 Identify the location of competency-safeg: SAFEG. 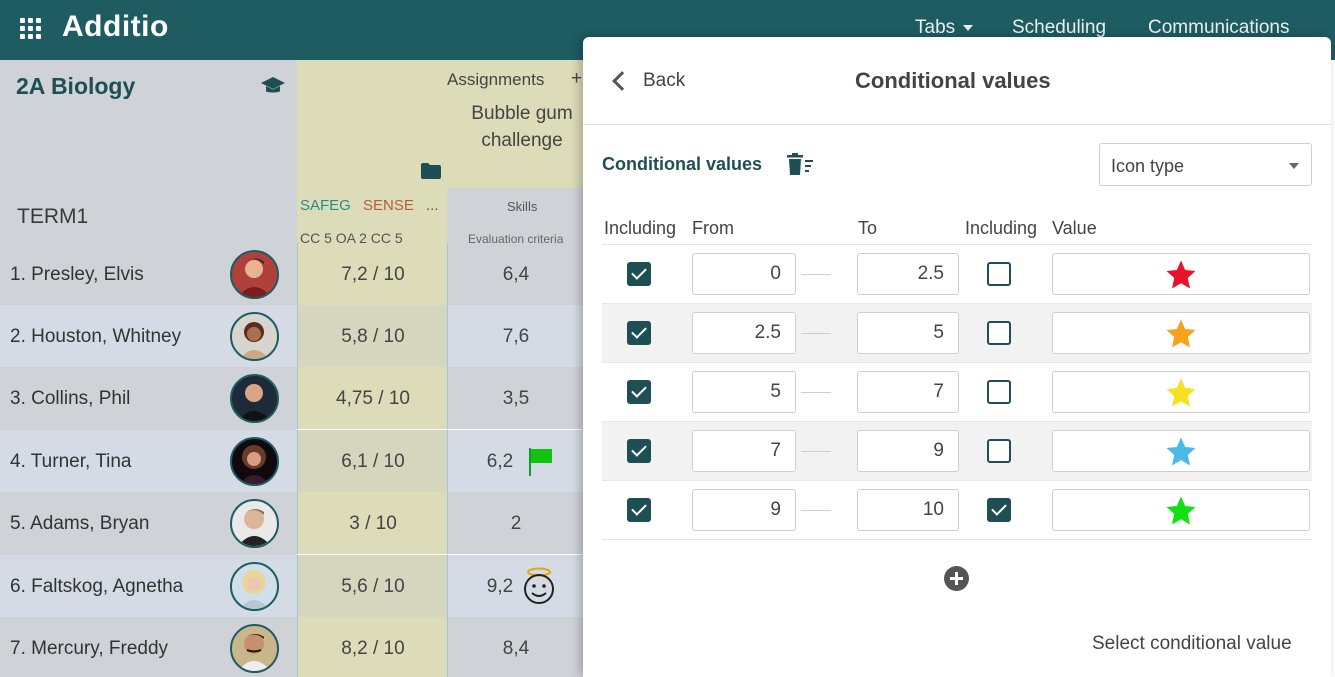
(325, 205).